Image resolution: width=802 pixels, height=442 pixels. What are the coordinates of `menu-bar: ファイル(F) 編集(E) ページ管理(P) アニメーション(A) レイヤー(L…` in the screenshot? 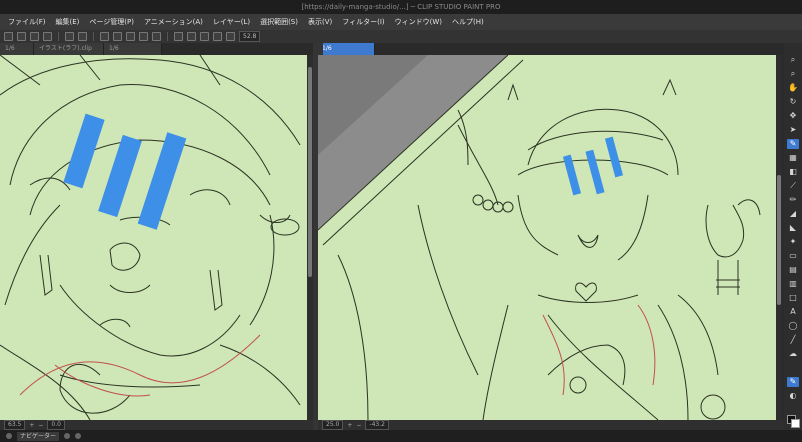 It's located at (401, 22).